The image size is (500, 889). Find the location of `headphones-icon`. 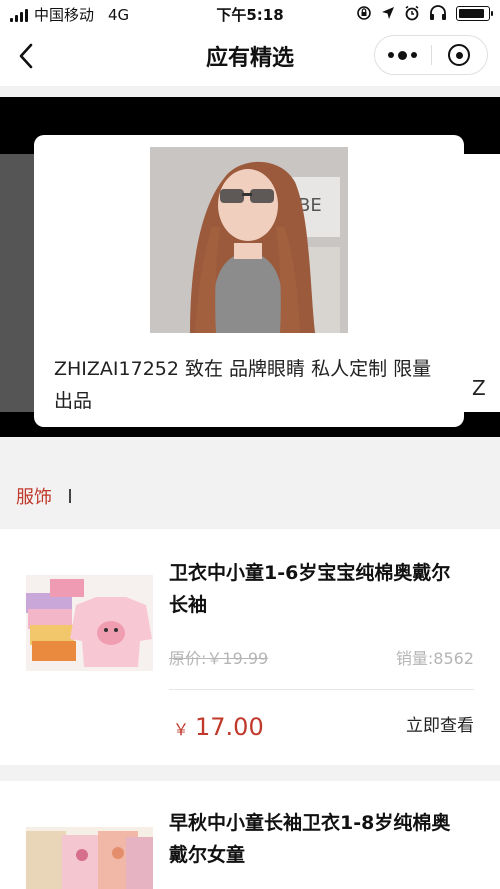

headphones-icon is located at coordinates (438, 12).